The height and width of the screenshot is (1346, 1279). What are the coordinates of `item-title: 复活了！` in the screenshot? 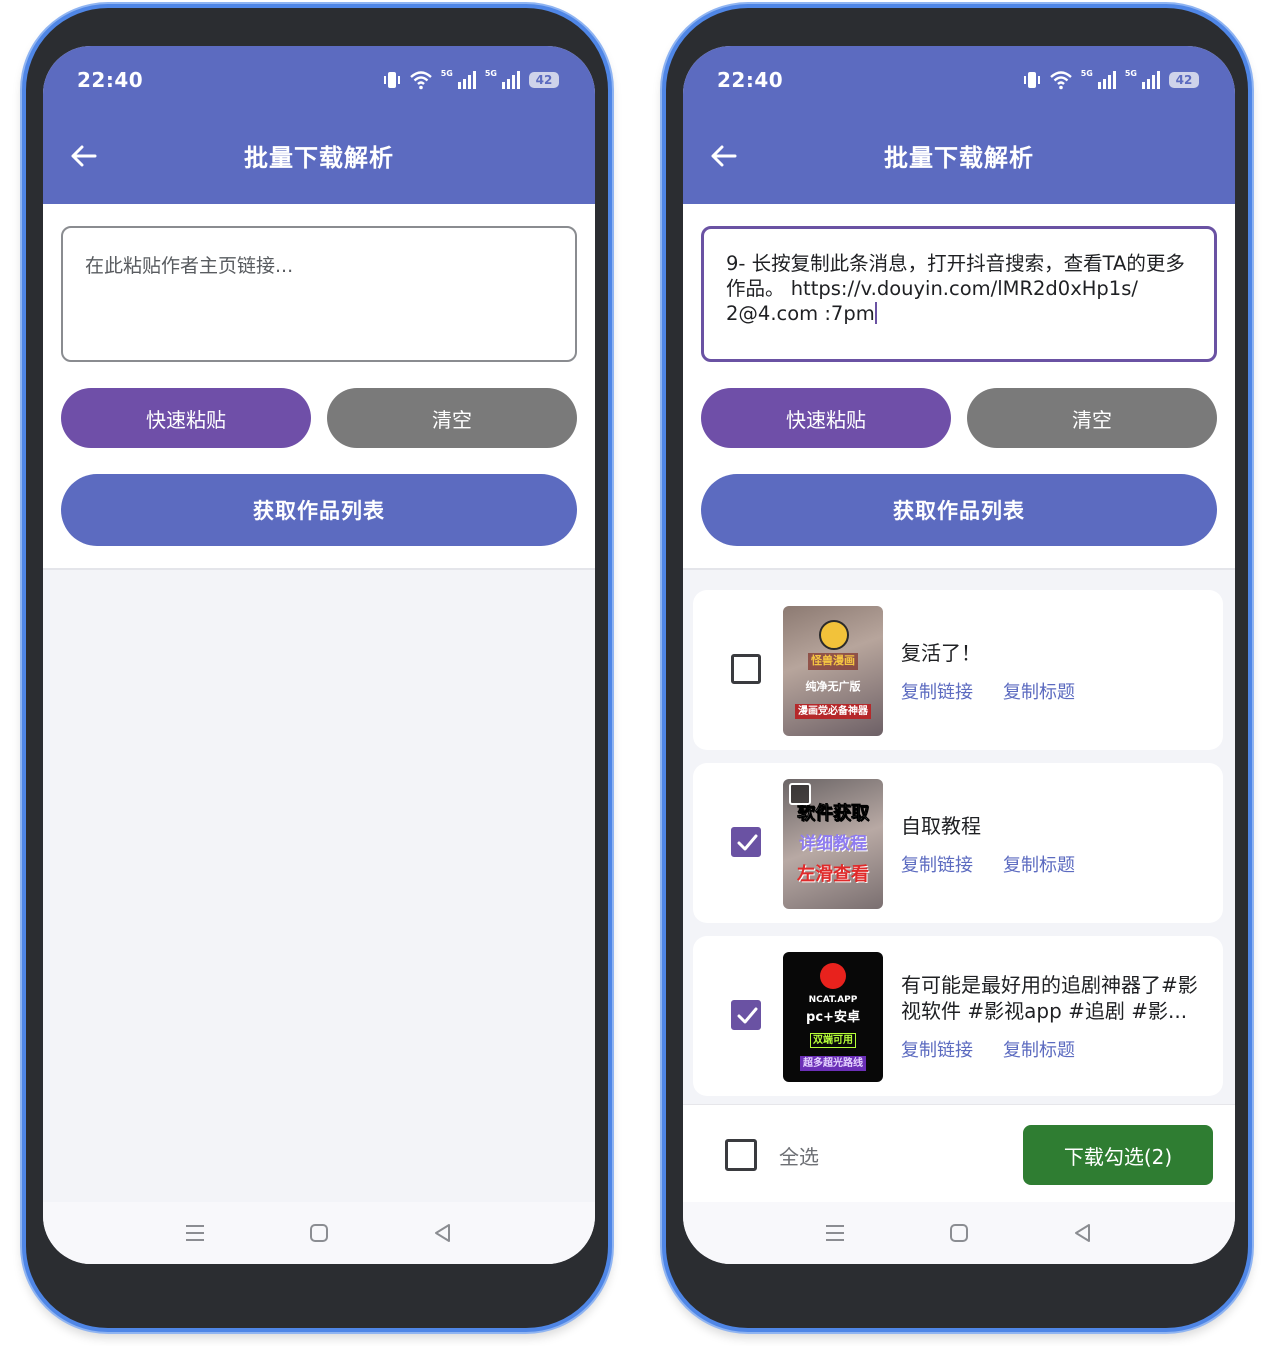 It's located at (941, 653).